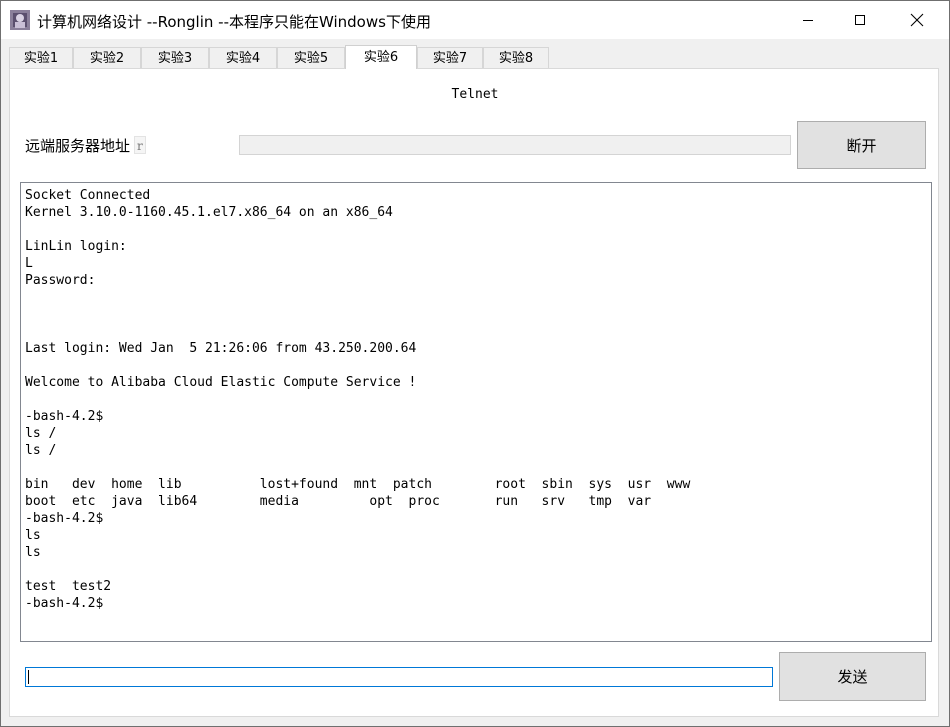 Image resolution: width=950 pixels, height=727 pixels. What do you see at coordinates (243, 57) in the screenshot?
I see `tab-exp4: 实验4` at bounding box center [243, 57].